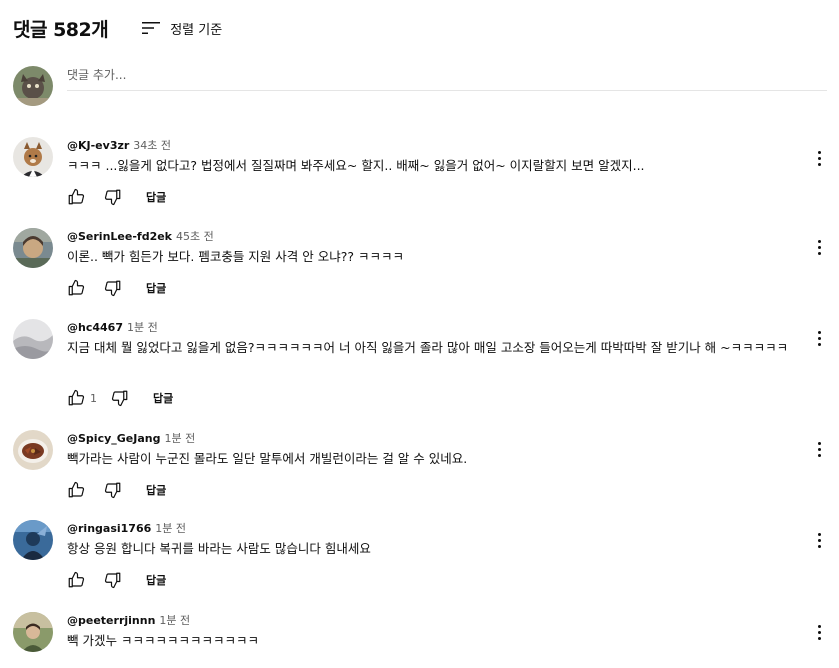 The image size is (839, 668). I want to click on comment-author: @KJ-ev3zr, so click(98, 145).